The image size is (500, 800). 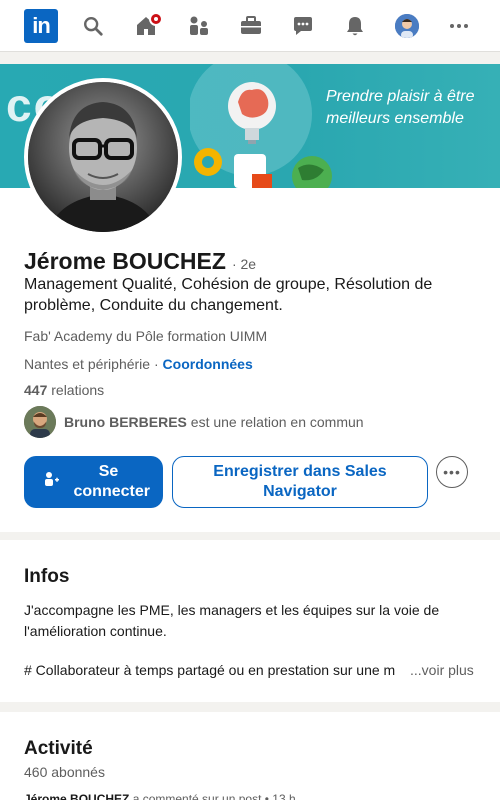 What do you see at coordinates (442, 670) in the screenshot?
I see `see-more-link: ...voir plus` at bounding box center [442, 670].